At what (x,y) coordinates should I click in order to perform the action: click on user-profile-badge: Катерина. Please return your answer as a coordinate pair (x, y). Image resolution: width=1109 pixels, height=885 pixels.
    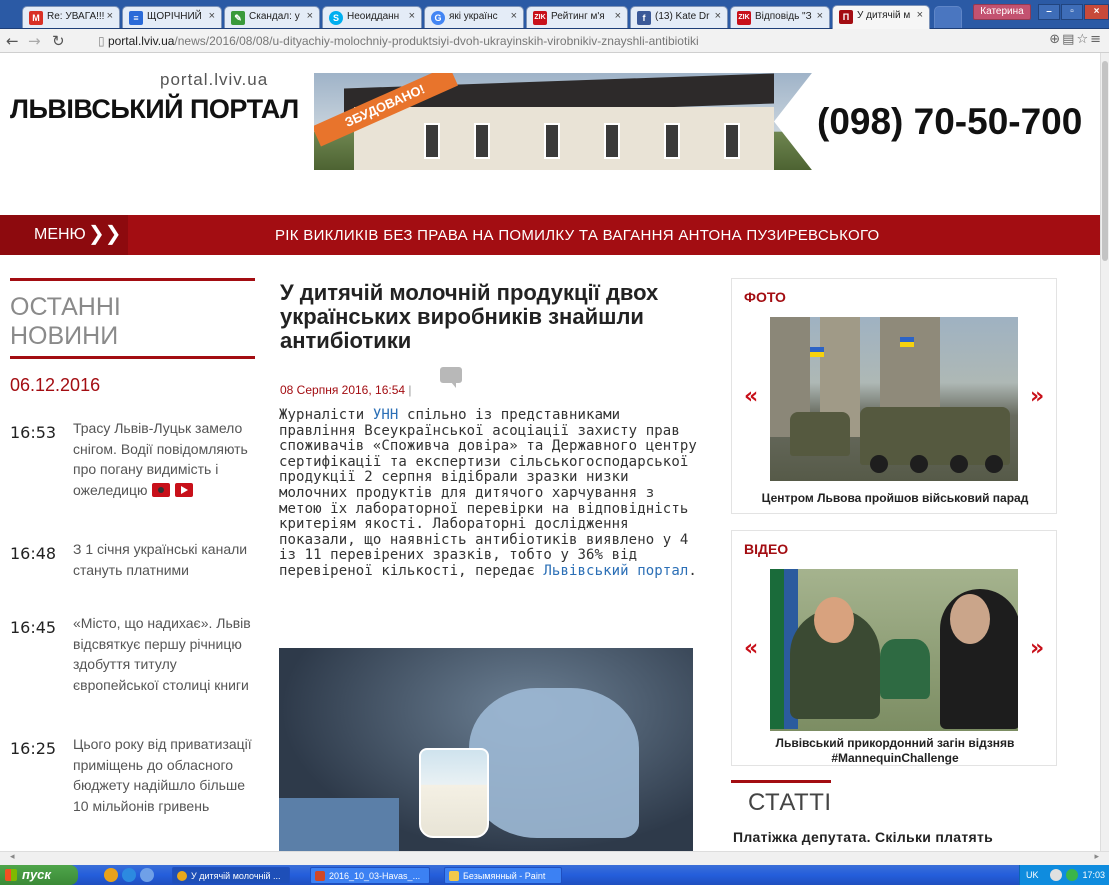
    Looking at the image, I should click on (1002, 12).